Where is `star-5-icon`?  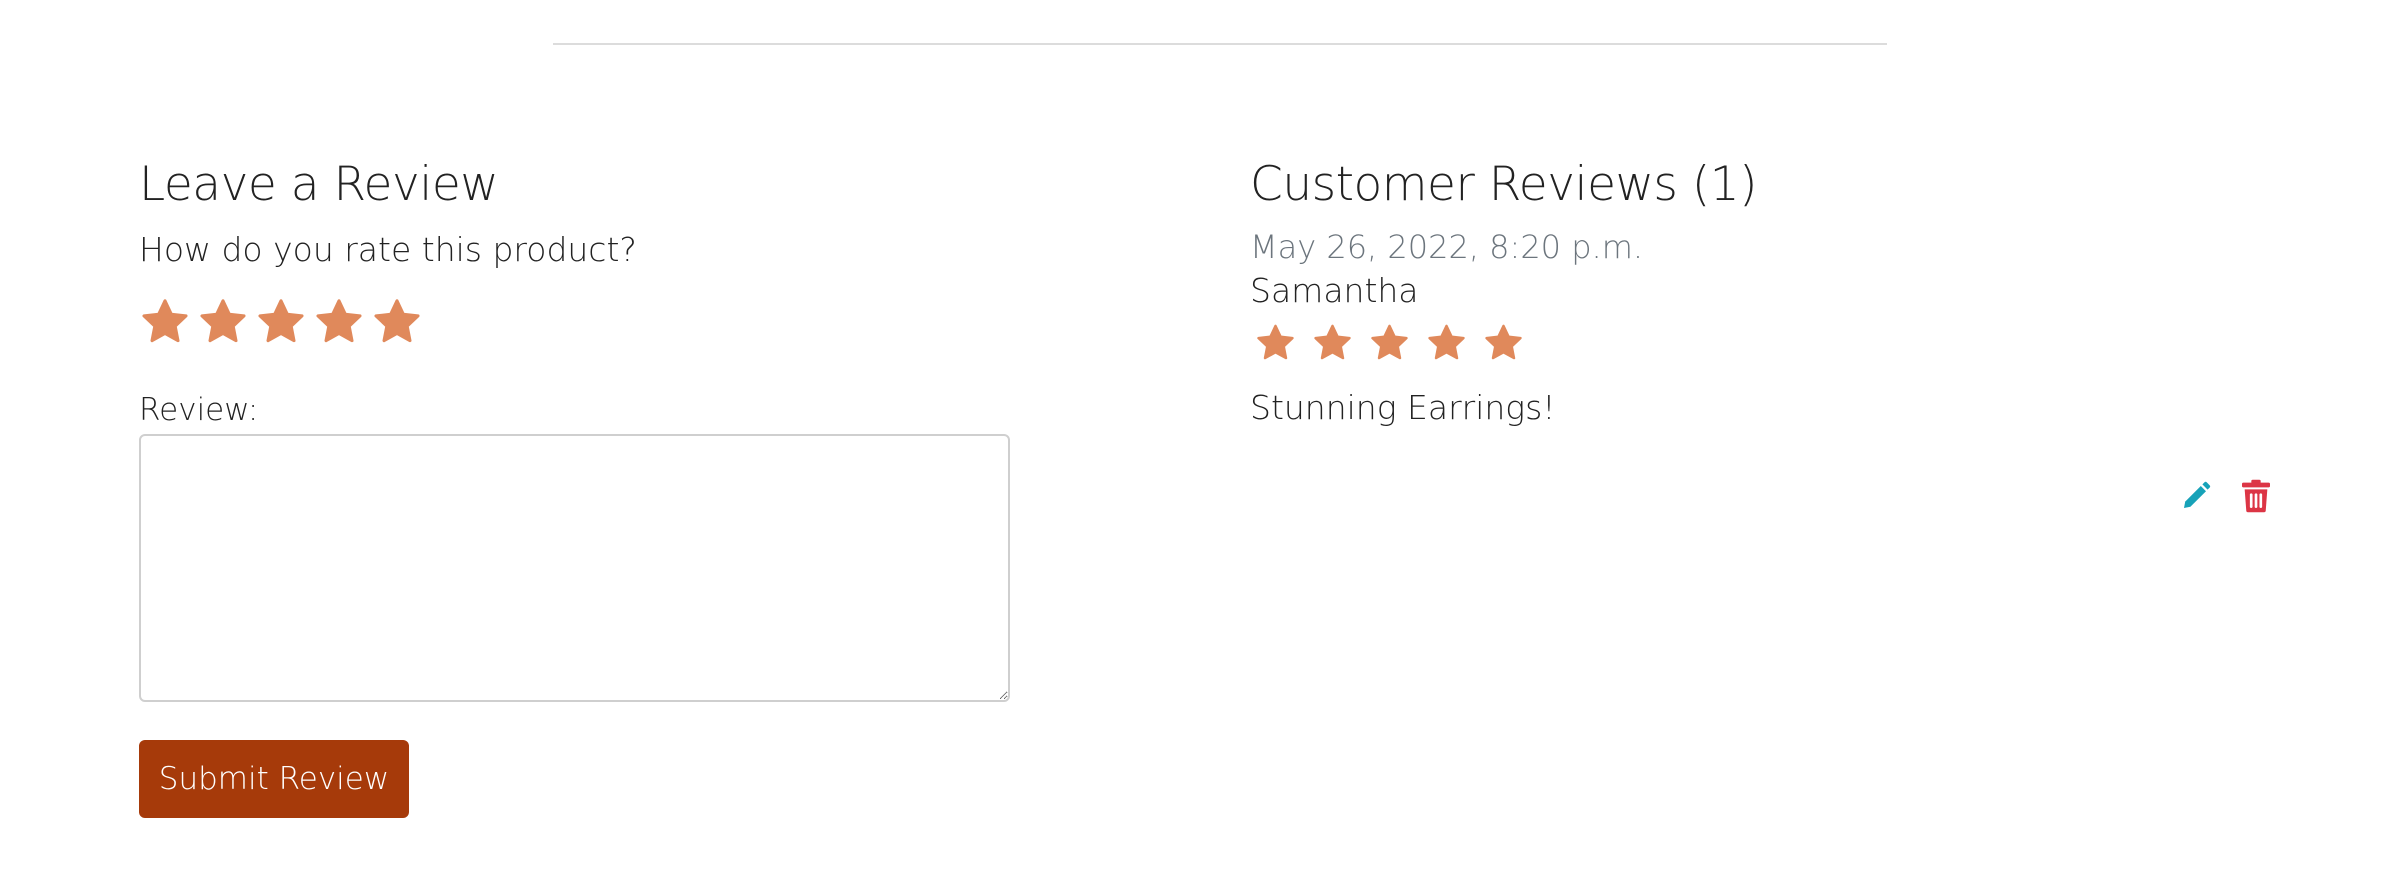
star-5-icon is located at coordinates (397, 322).